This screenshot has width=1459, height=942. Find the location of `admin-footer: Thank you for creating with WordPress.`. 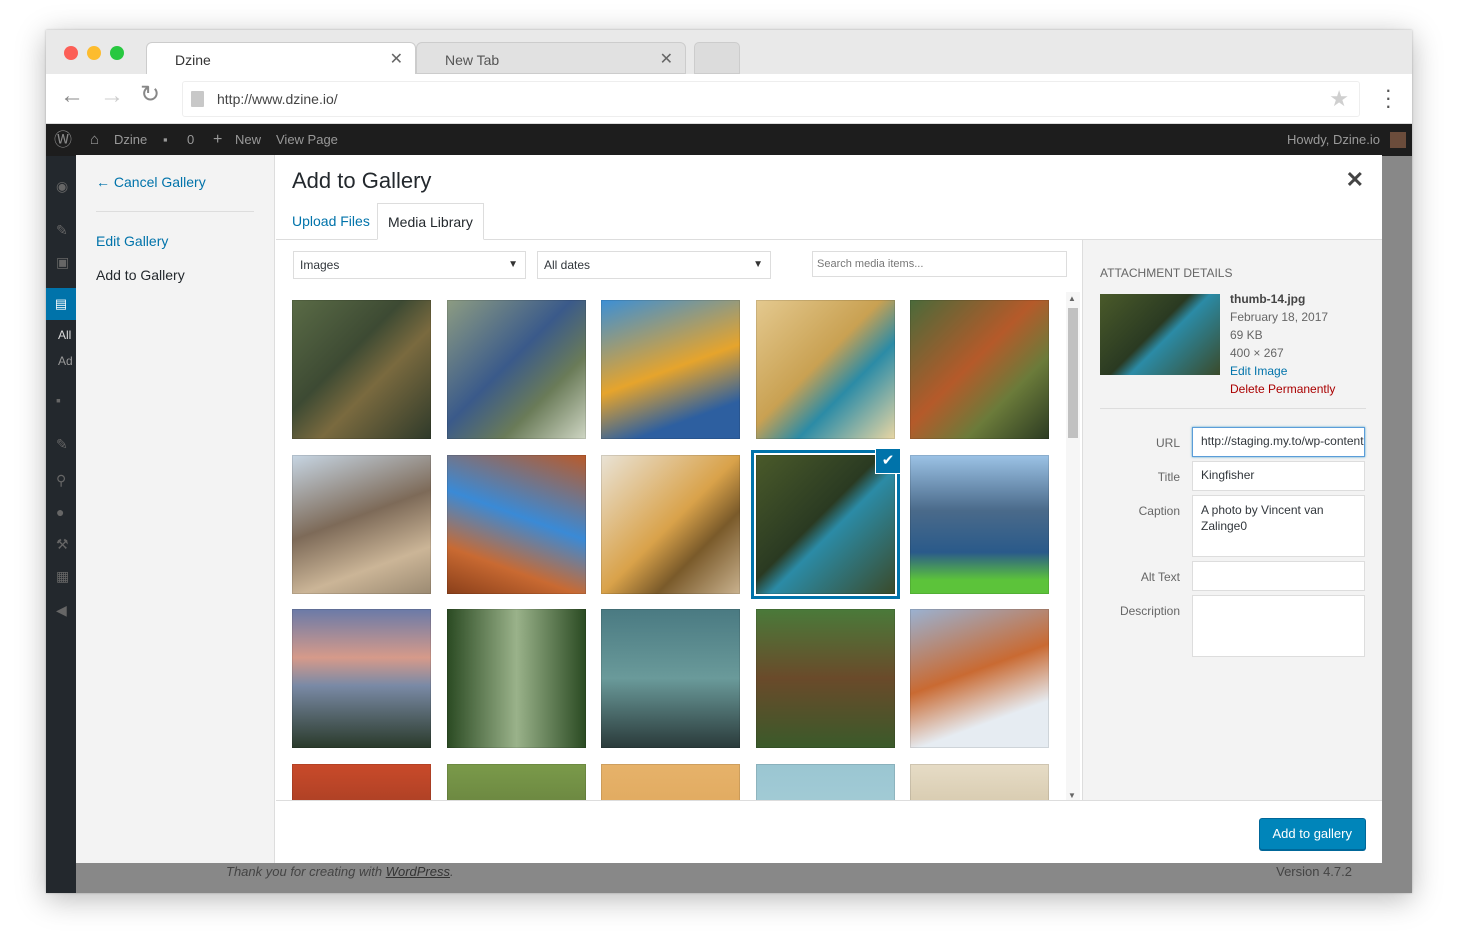

admin-footer: Thank you for creating with WordPress. is located at coordinates (340, 871).